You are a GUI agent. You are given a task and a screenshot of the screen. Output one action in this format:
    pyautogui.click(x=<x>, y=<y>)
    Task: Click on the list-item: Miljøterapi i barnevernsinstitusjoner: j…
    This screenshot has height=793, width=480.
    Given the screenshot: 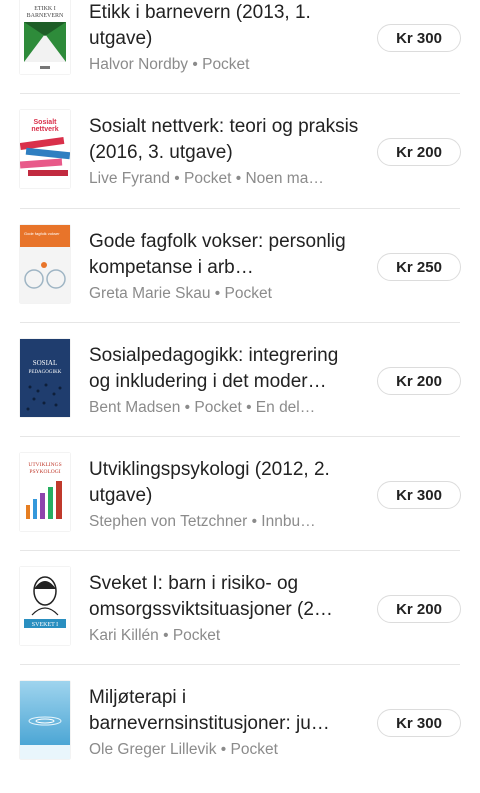 What is the action you would take?
    pyautogui.click(x=240, y=736)
    